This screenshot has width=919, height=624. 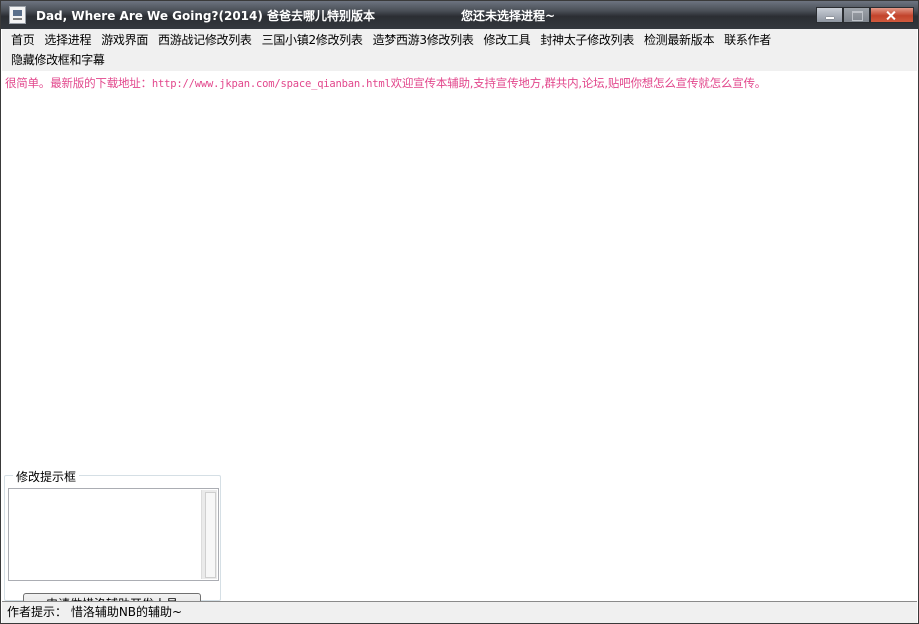 What do you see at coordinates (459, 612) in the screenshot?
I see `status-bar: 作者提示： 惜洛辅助NB的辅助~` at bounding box center [459, 612].